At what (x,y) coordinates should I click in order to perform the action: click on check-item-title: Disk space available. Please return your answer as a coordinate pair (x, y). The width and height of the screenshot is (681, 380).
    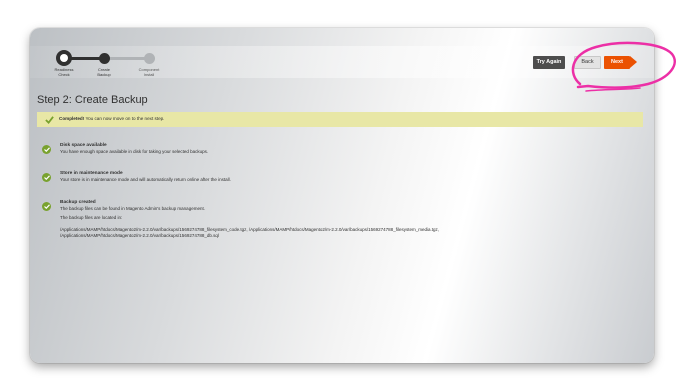
    Looking at the image, I should click on (83, 145).